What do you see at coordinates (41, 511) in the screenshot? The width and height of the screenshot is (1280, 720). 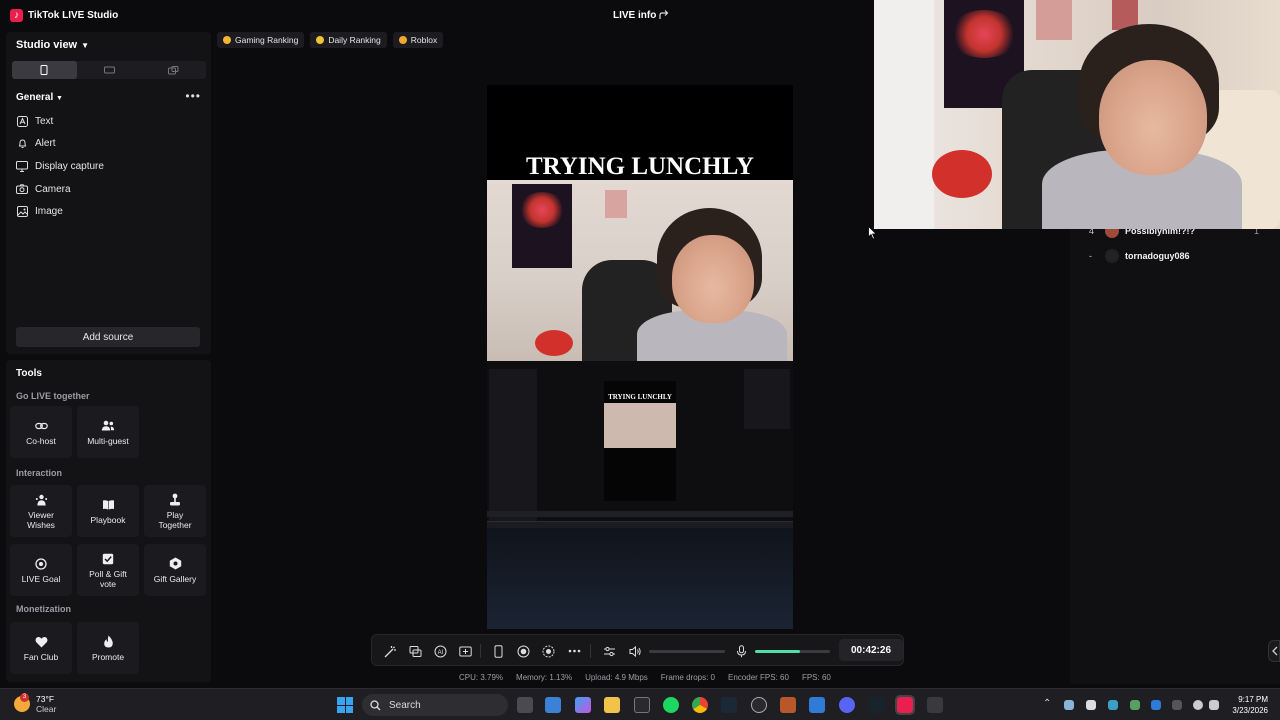 I see `viewer-wishes-button: Viewer Wishes` at bounding box center [41, 511].